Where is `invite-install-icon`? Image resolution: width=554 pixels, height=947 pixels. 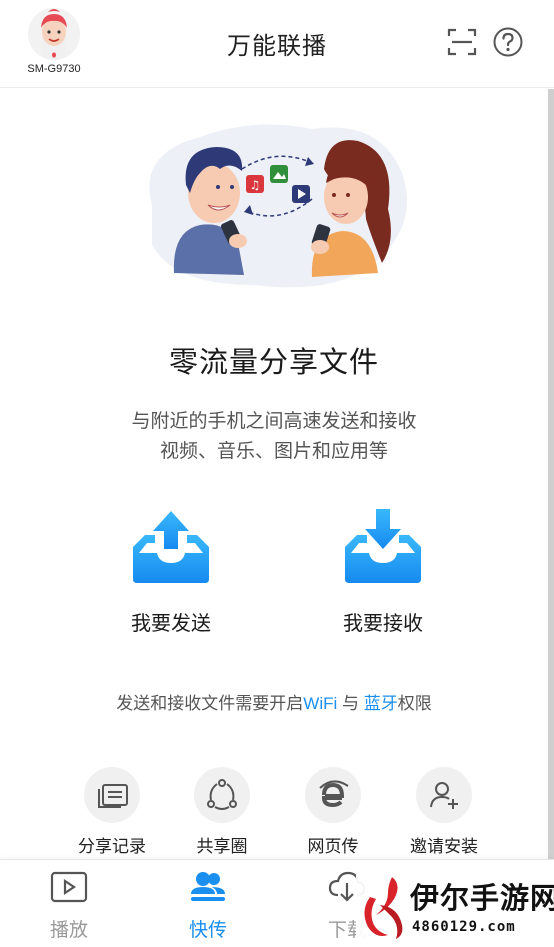
invite-install-icon is located at coordinates (444, 795).